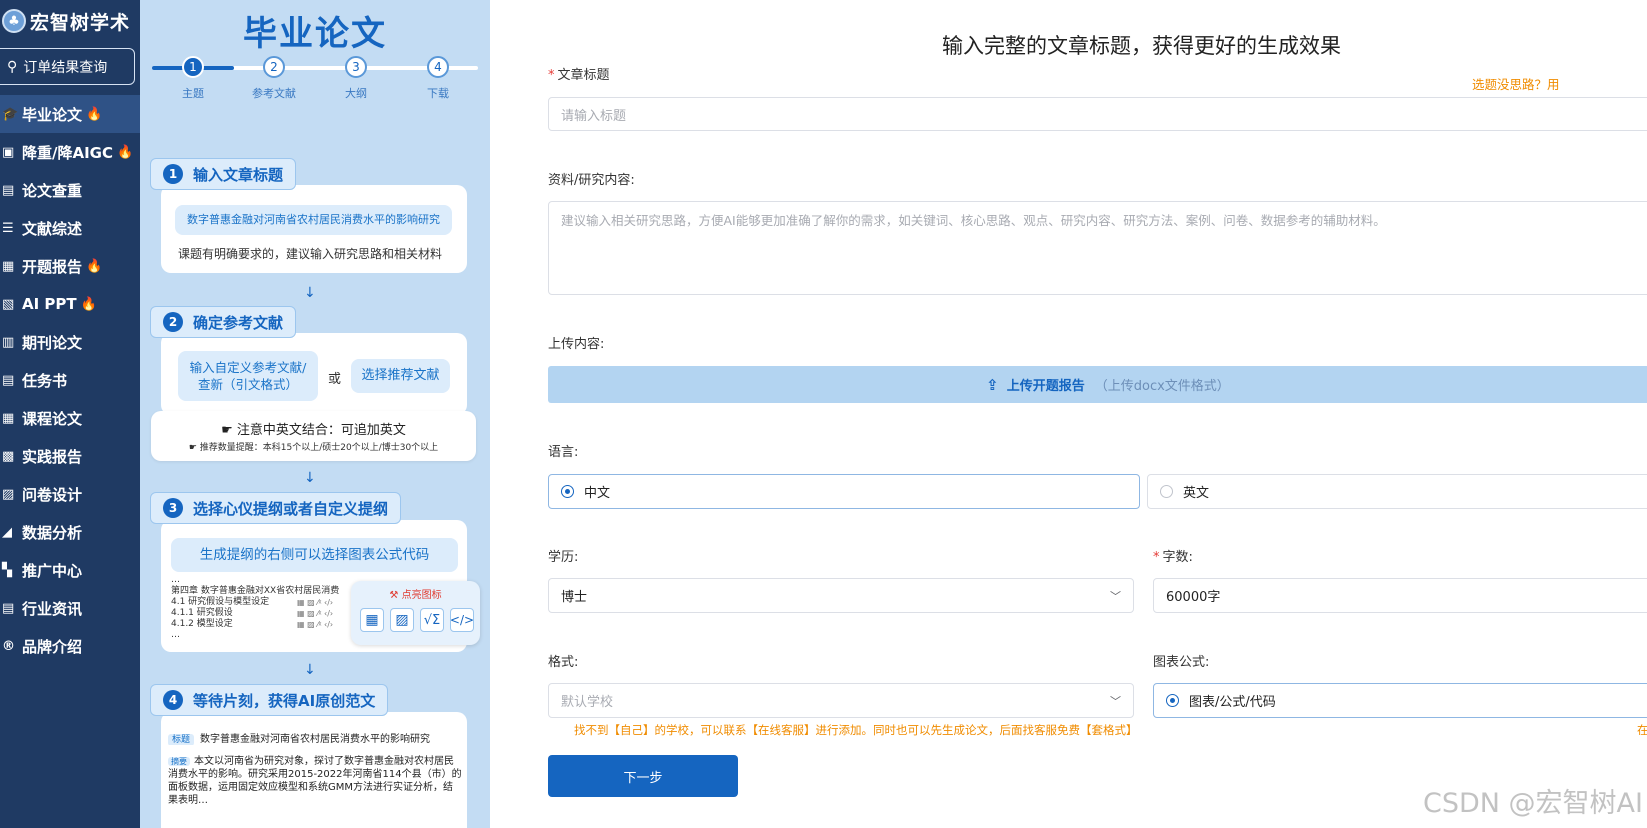  Describe the element at coordinates (315, 34) in the screenshot. I see `guide-title: 毕业论文` at that location.